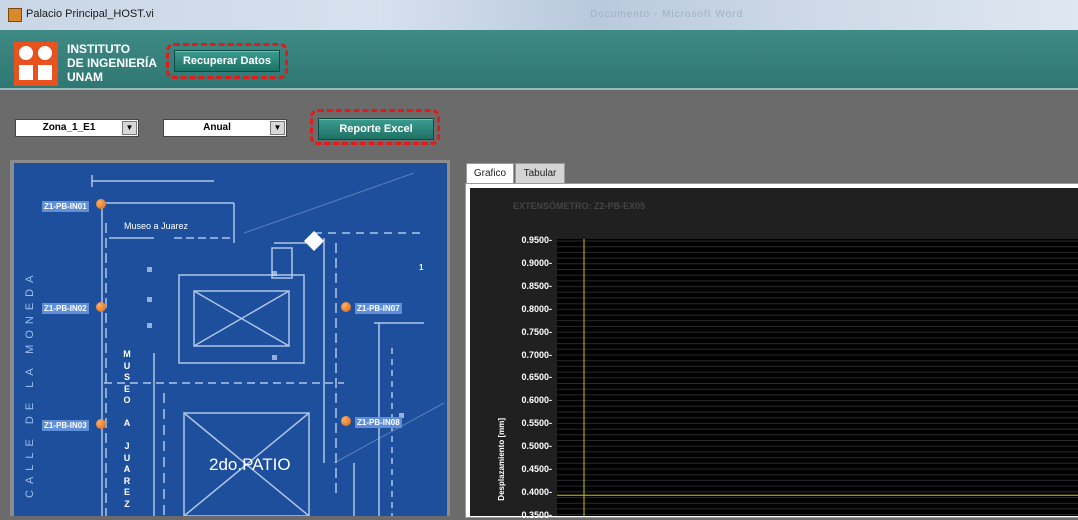  Describe the element at coordinates (15, 15) in the screenshot. I see `labview-vi-icon` at that location.